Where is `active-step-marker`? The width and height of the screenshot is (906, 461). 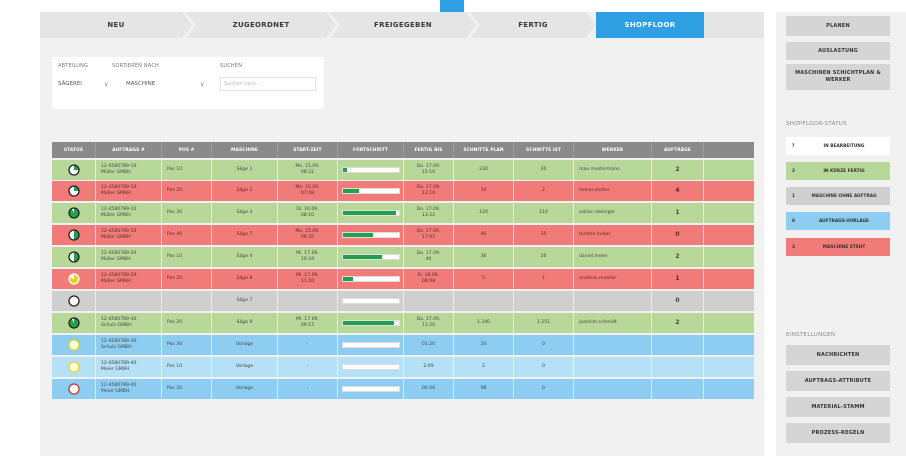 active-step-marker is located at coordinates (452, 6).